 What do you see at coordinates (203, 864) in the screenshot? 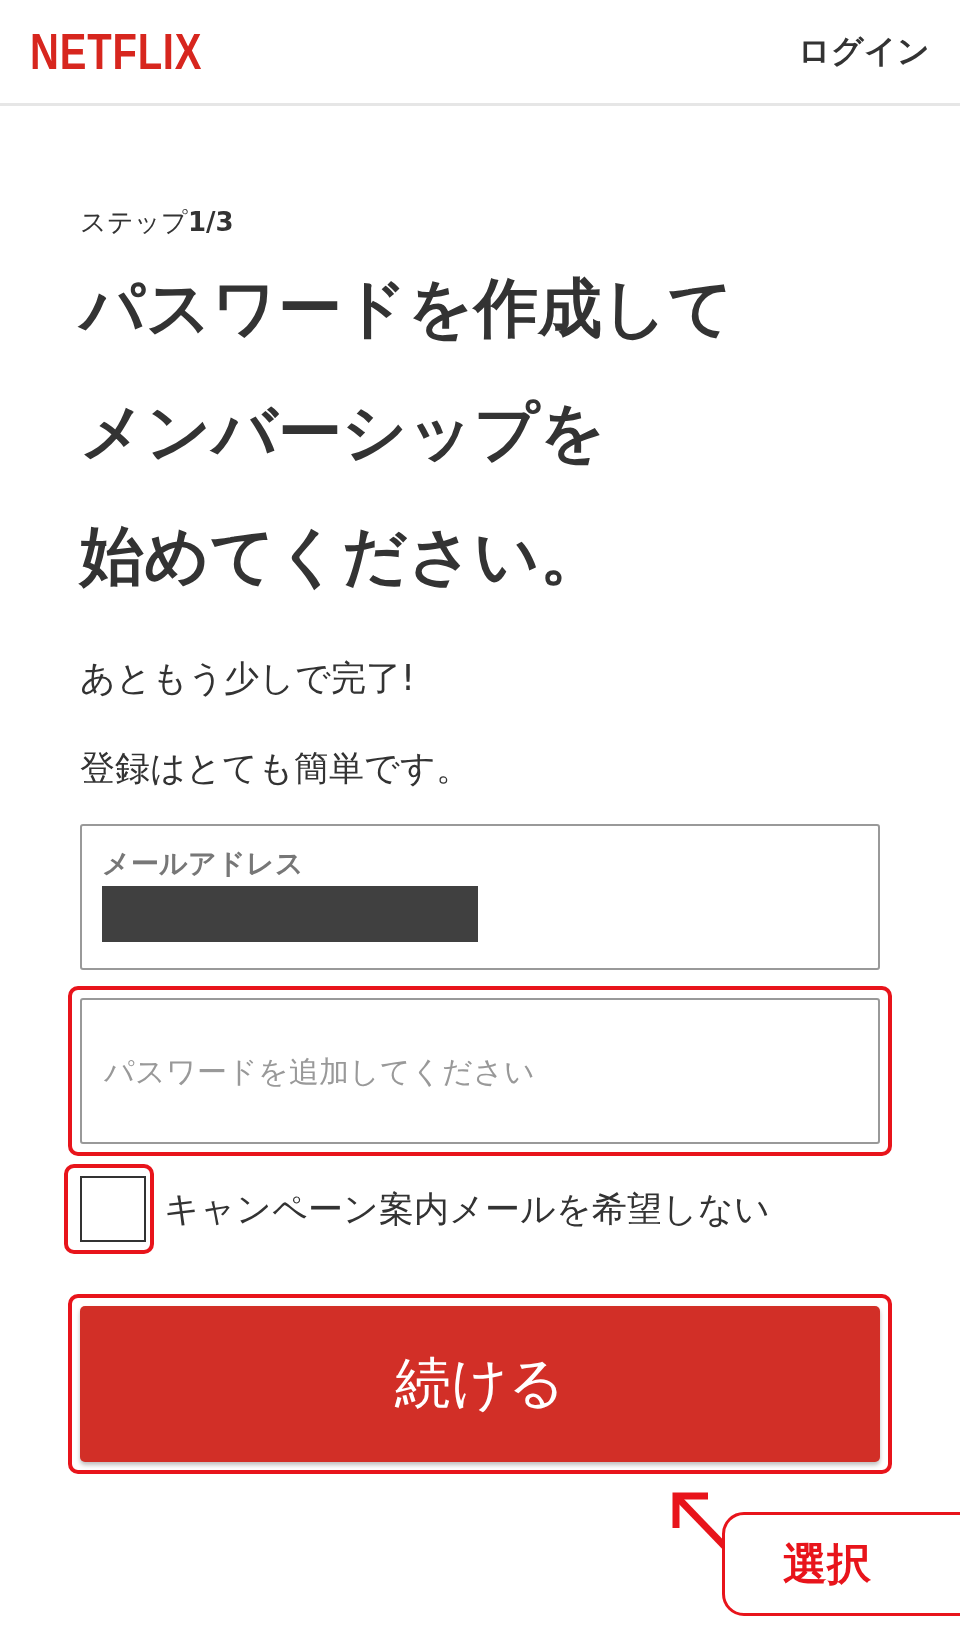
I see `field-label: メールアドレス` at bounding box center [203, 864].